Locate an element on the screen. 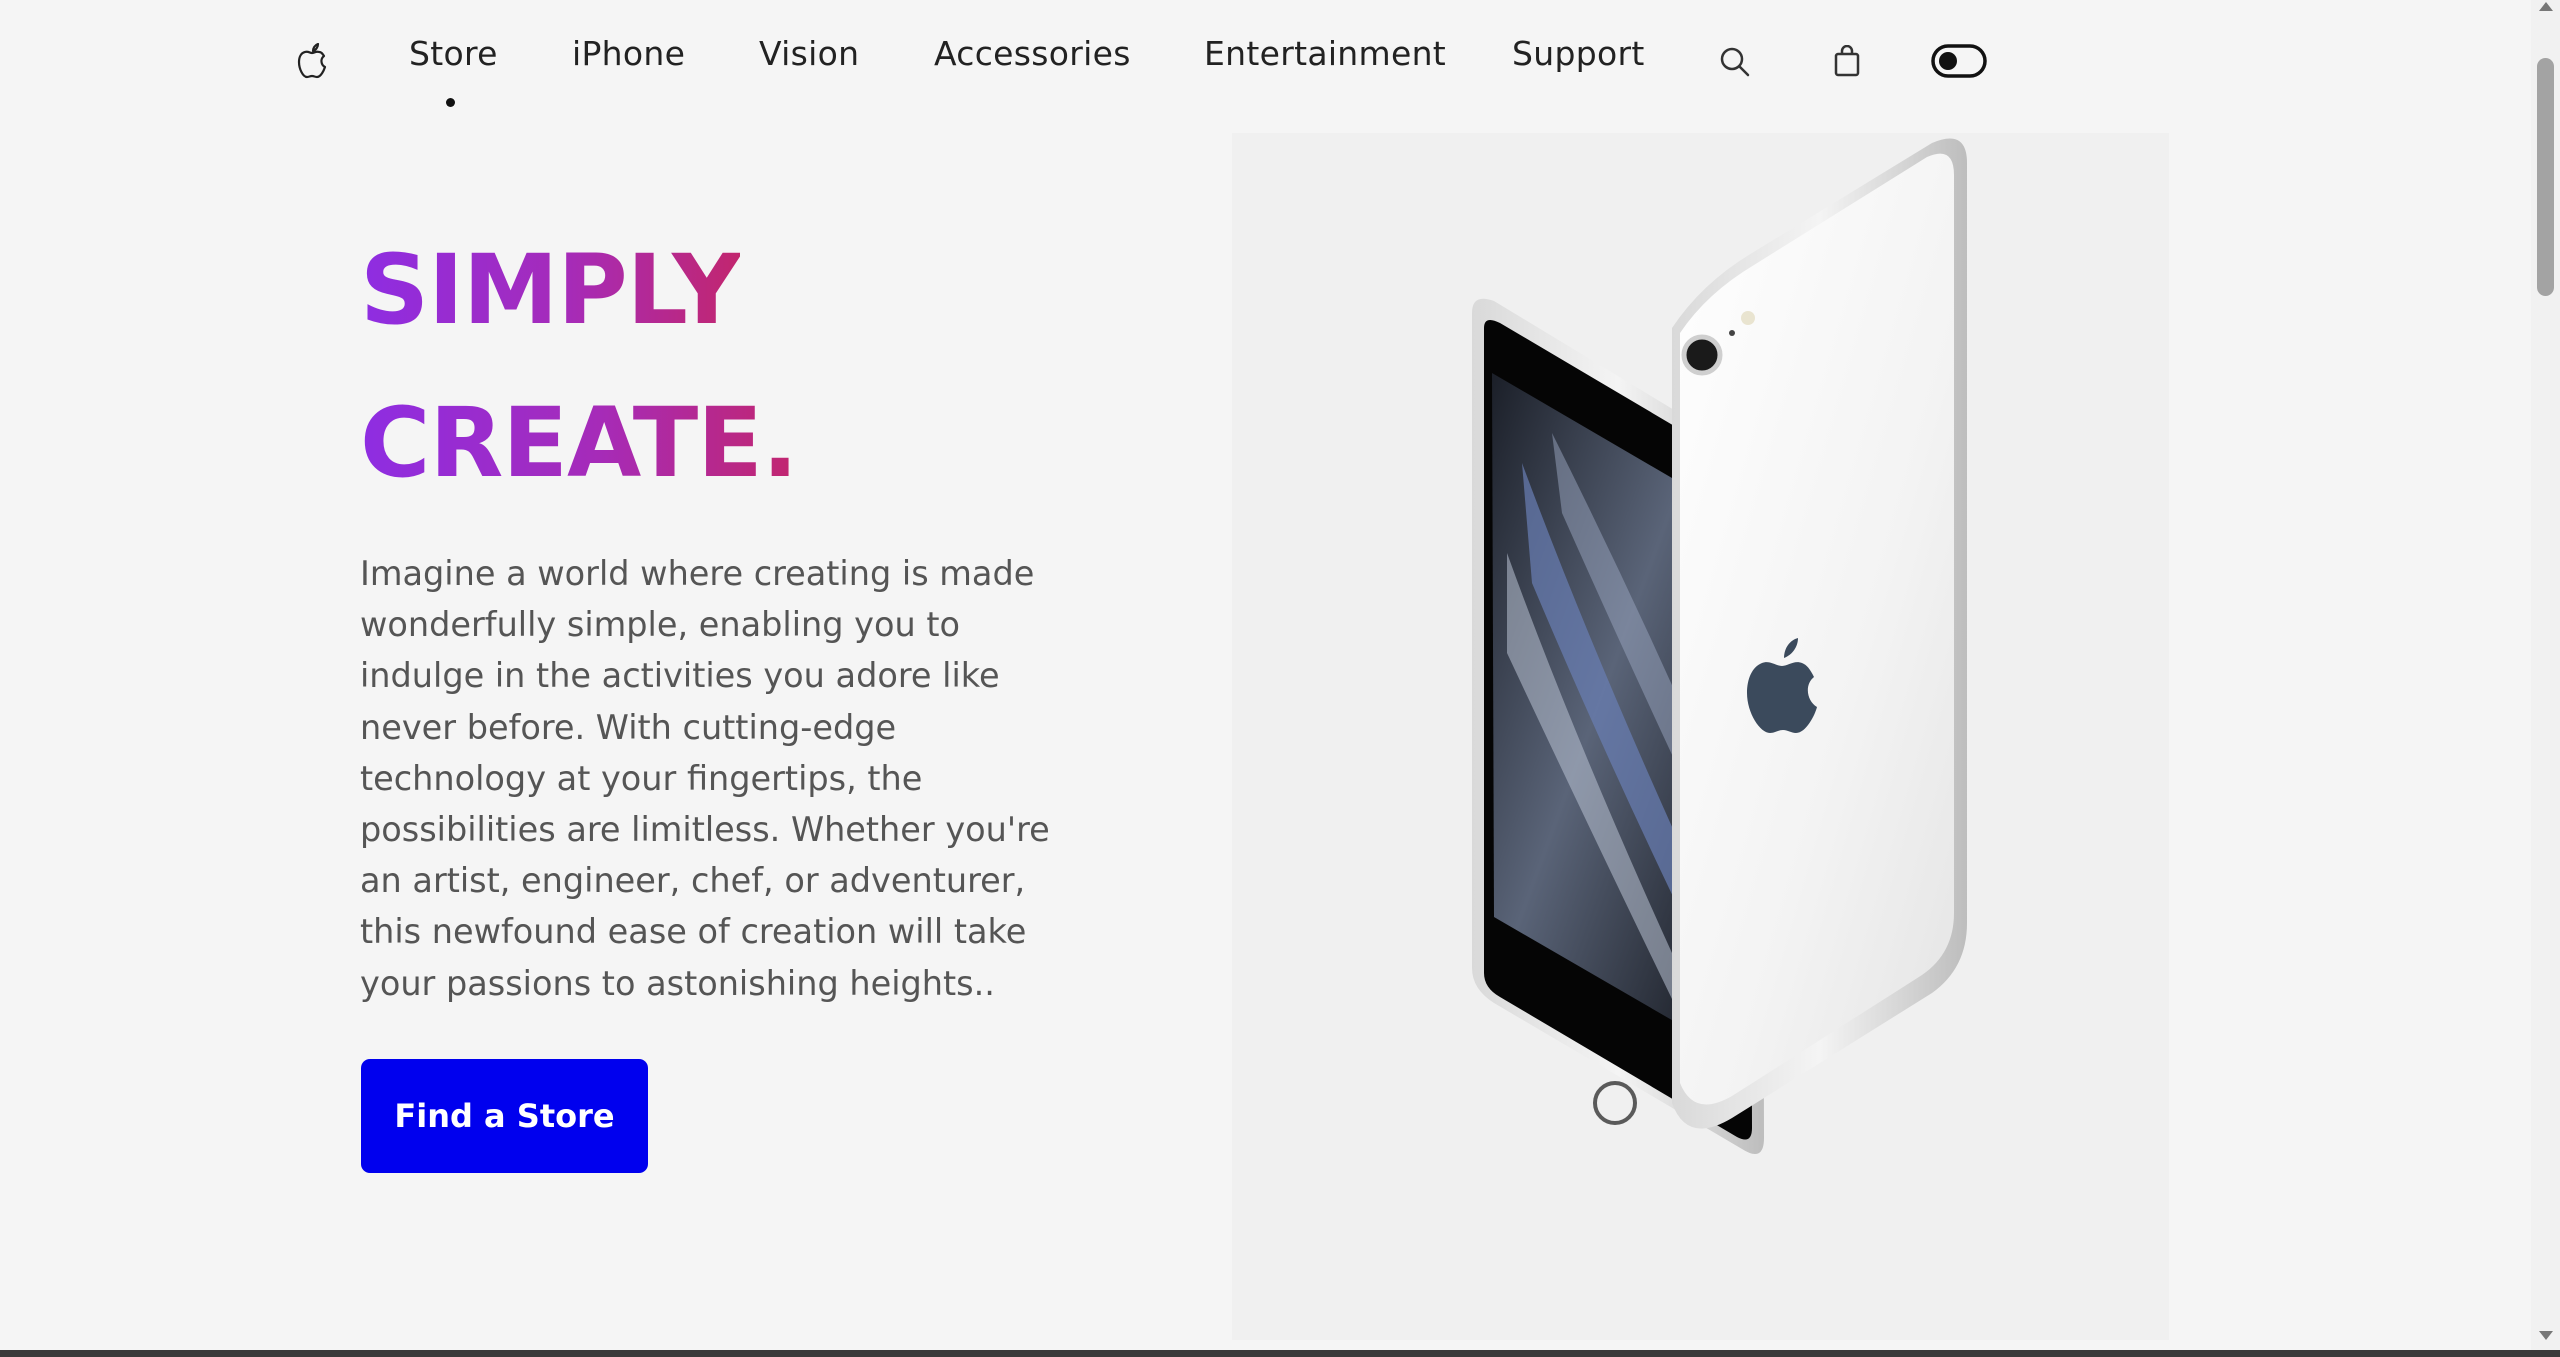 This screenshot has height=1357, width=2560. phone-back is located at coordinates (1819, 633).